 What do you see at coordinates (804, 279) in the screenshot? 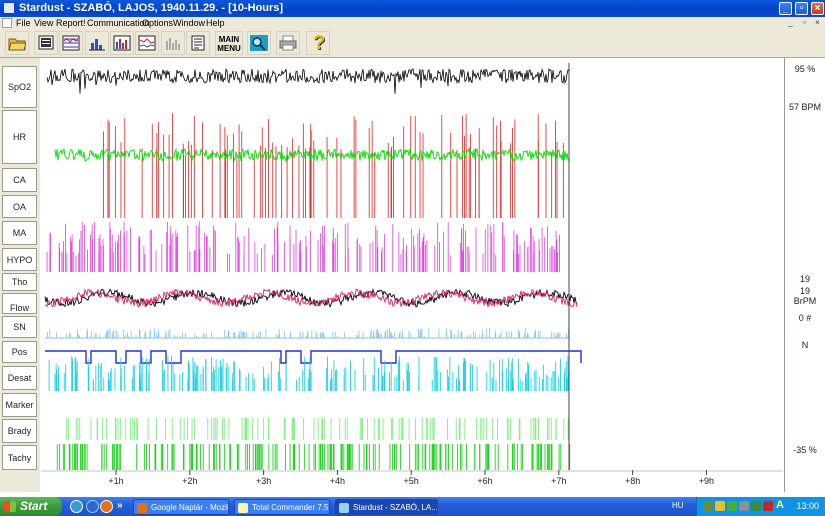
I see `tho-value: 19` at bounding box center [804, 279].